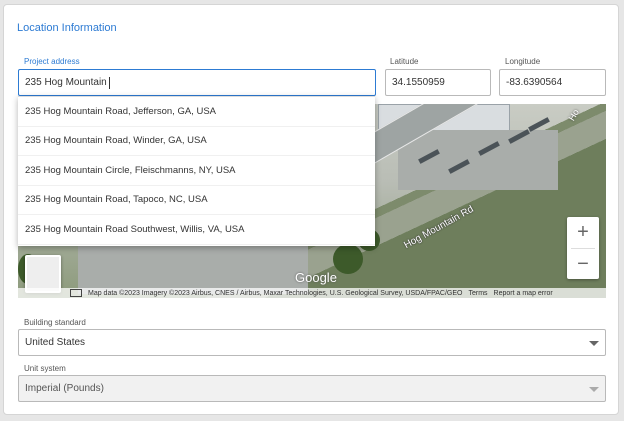 This screenshot has width=624, height=421. Describe the element at coordinates (348, 259) in the screenshot. I see `tree` at that location.